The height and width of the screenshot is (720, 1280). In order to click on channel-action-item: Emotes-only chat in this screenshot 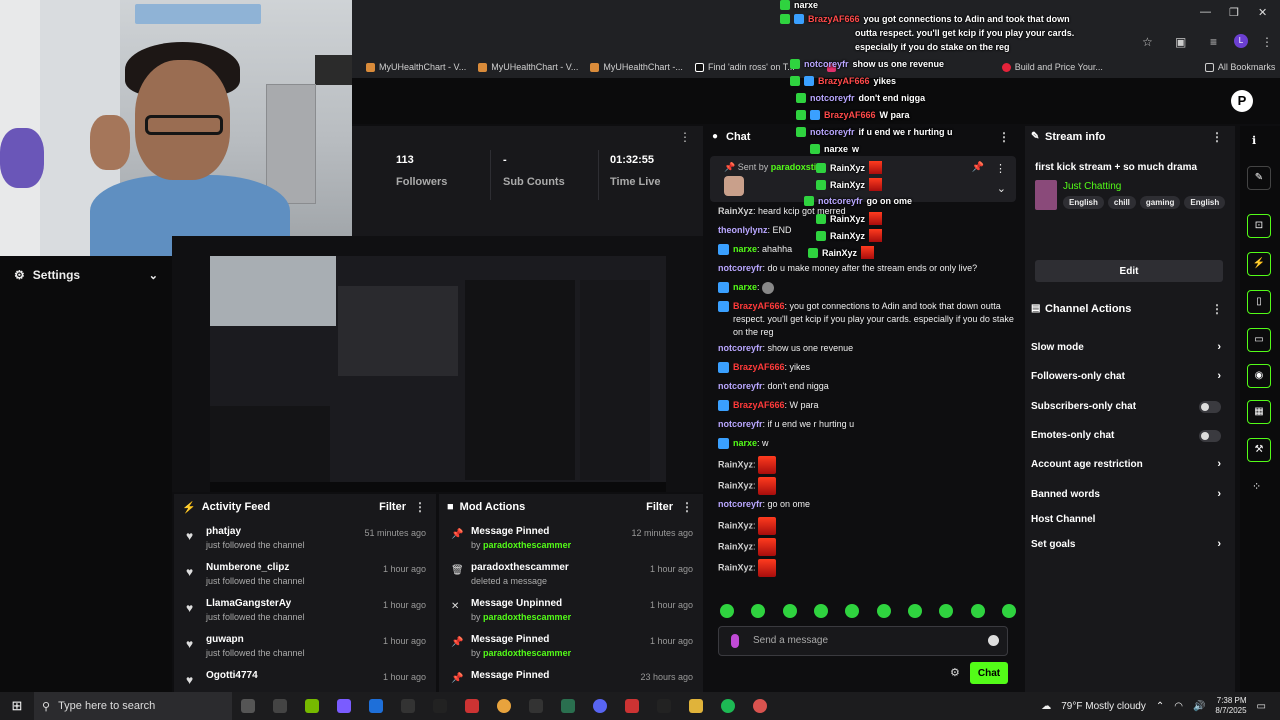, I will do `click(1129, 436)`.